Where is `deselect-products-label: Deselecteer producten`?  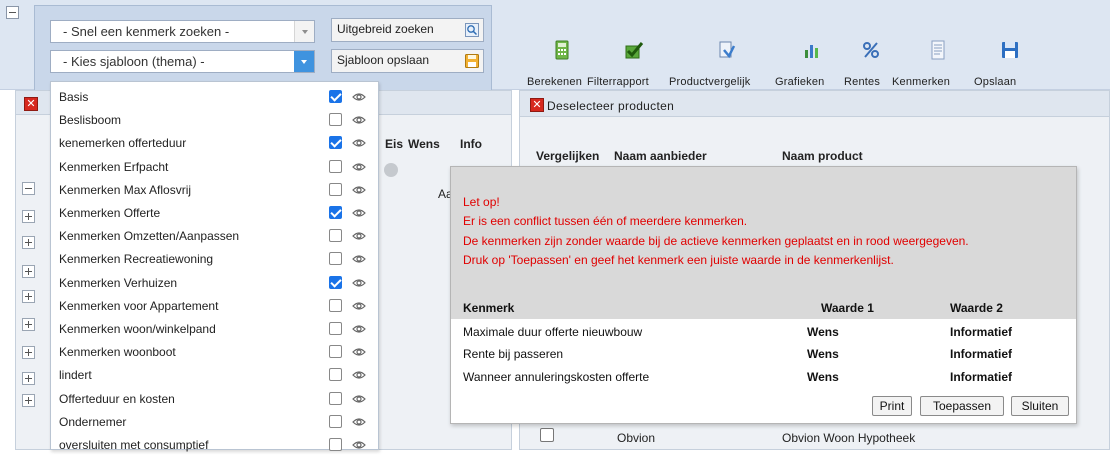 deselect-products-label: Deselecteer producten is located at coordinates (610, 106).